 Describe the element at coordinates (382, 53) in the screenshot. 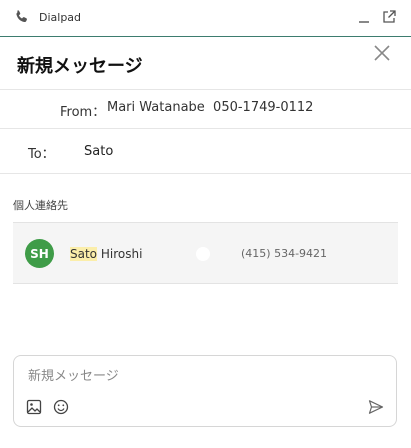

I see `close-icon` at that location.